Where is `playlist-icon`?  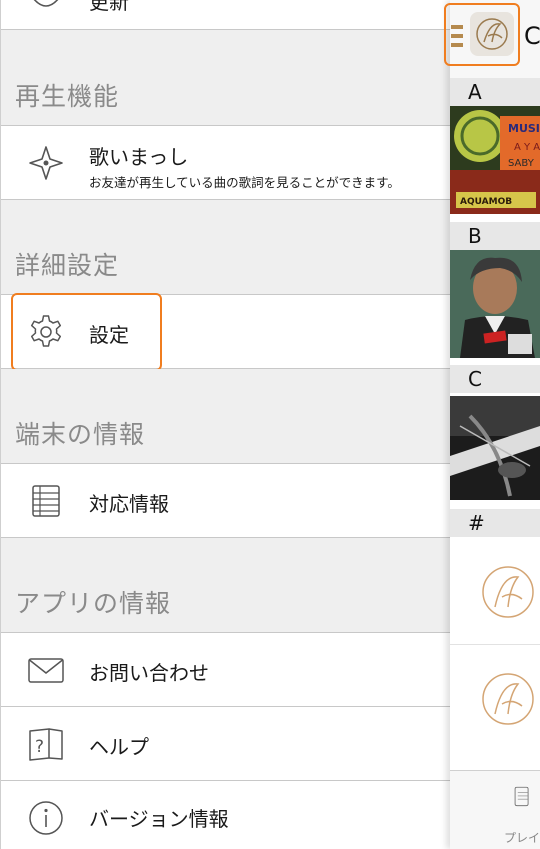
playlist-icon is located at coordinates (521, 796).